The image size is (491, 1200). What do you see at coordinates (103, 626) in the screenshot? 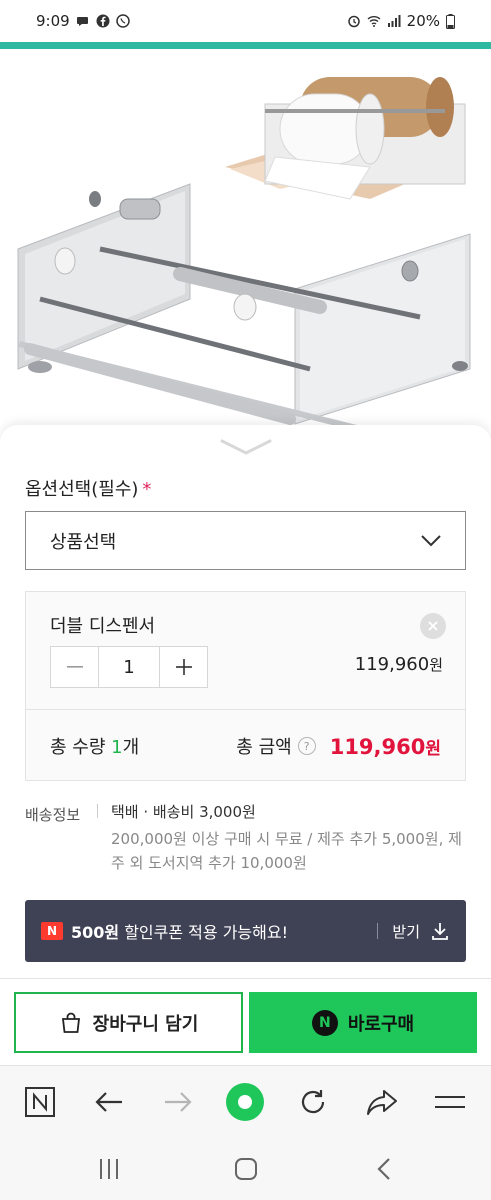
I see `selected-item-name: 더블 디스펜서` at bounding box center [103, 626].